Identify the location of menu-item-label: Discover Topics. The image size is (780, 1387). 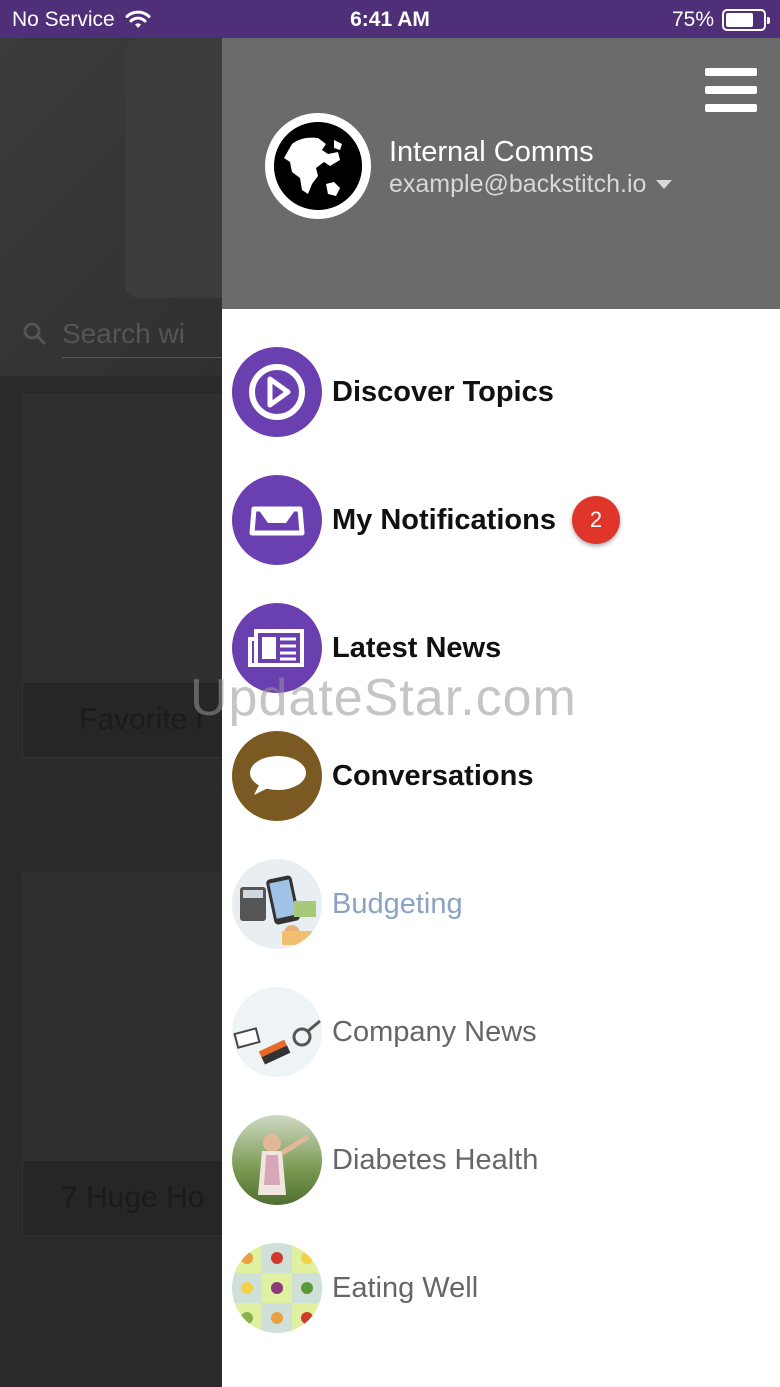
(443, 391).